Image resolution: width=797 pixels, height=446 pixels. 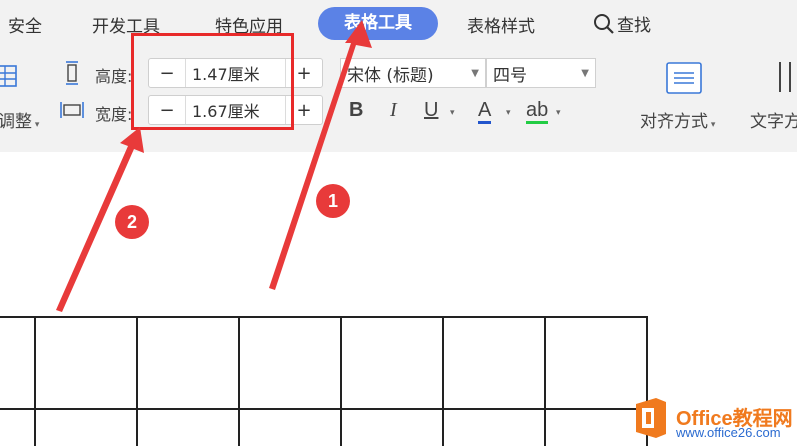 What do you see at coordinates (651, 420) in the screenshot?
I see `office-logo-icon` at bounding box center [651, 420].